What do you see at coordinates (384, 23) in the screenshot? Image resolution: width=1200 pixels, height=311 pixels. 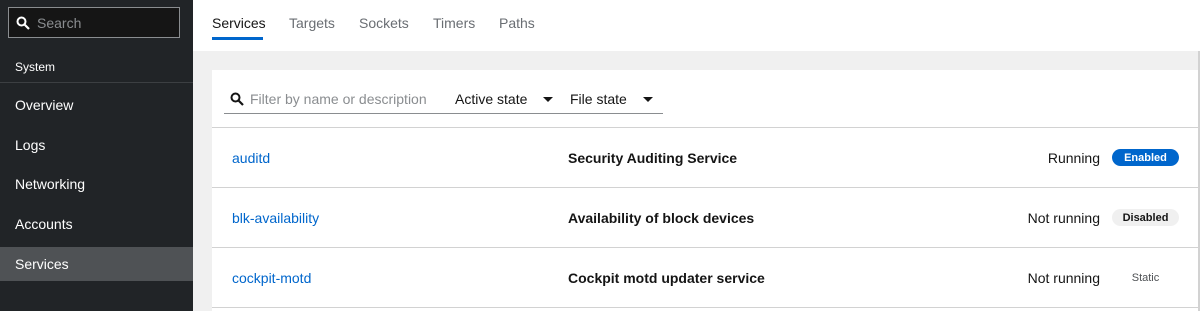 I see `tab-sockets: Sockets` at bounding box center [384, 23].